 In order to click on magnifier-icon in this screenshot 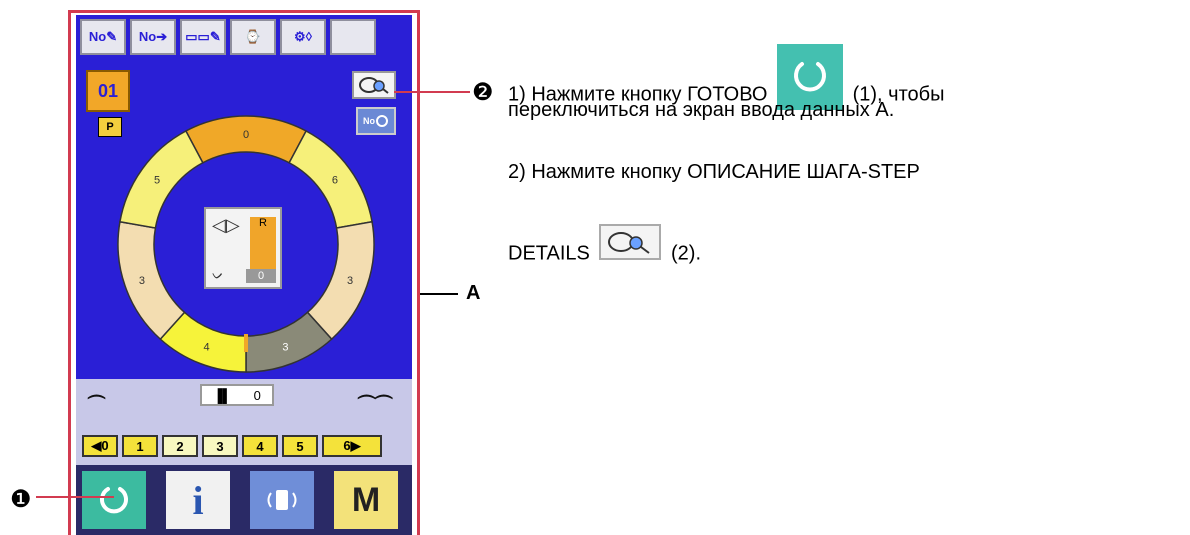, I will do `click(629, 243)`.